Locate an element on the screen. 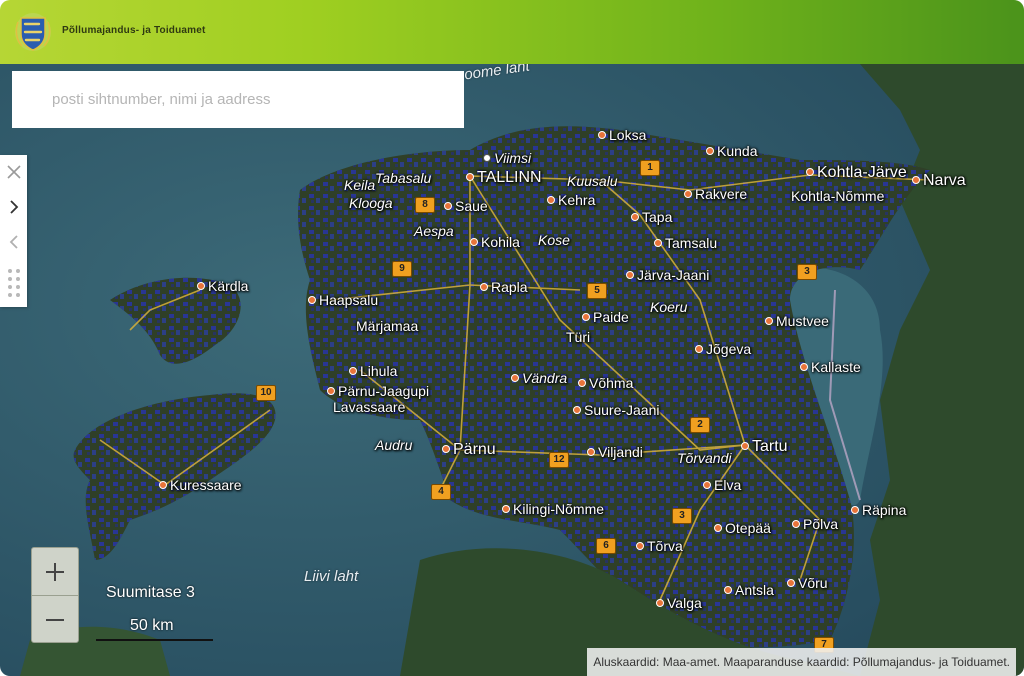  place-label: Kärdla is located at coordinates (222, 286).